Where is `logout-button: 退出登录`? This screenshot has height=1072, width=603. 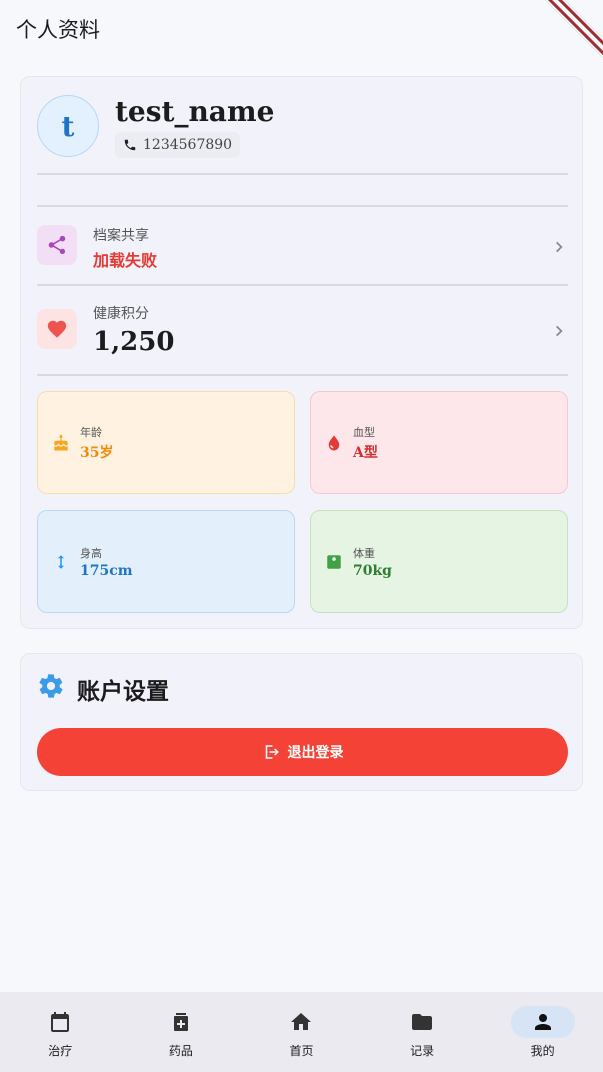 logout-button: 退出登录 is located at coordinates (302, 752).